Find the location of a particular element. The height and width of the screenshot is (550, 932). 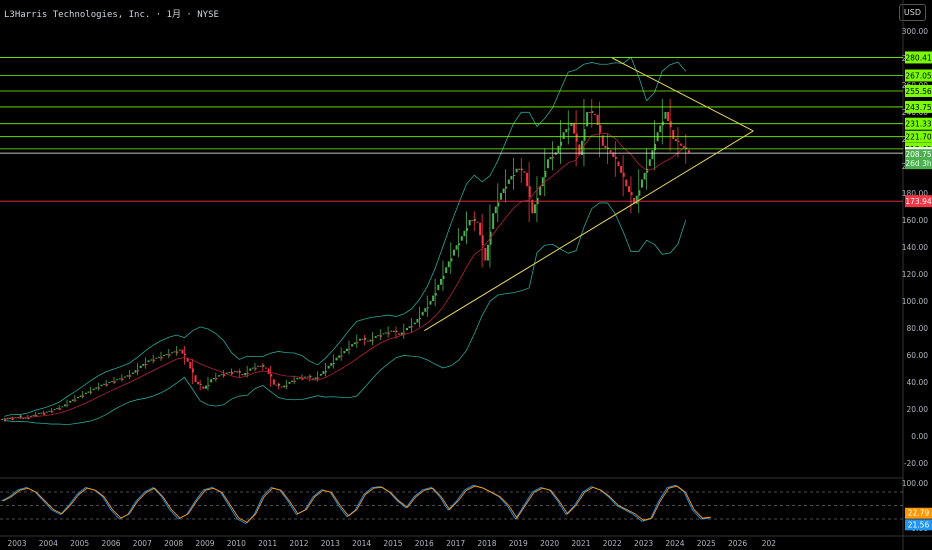

time-tick: 2004 is located at coordinates (48, 543).